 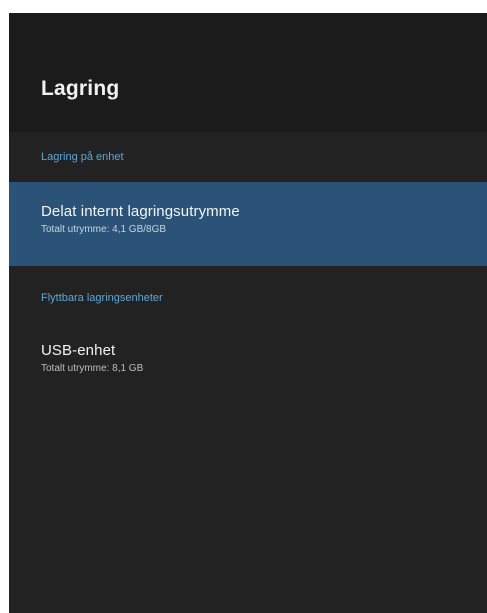 What do you see at coordinates (92, 368) in the screenshot?
I see `storage-item-subtitle: Totalt utrymme: 8,1 GB` at bounding box center [92, 368].